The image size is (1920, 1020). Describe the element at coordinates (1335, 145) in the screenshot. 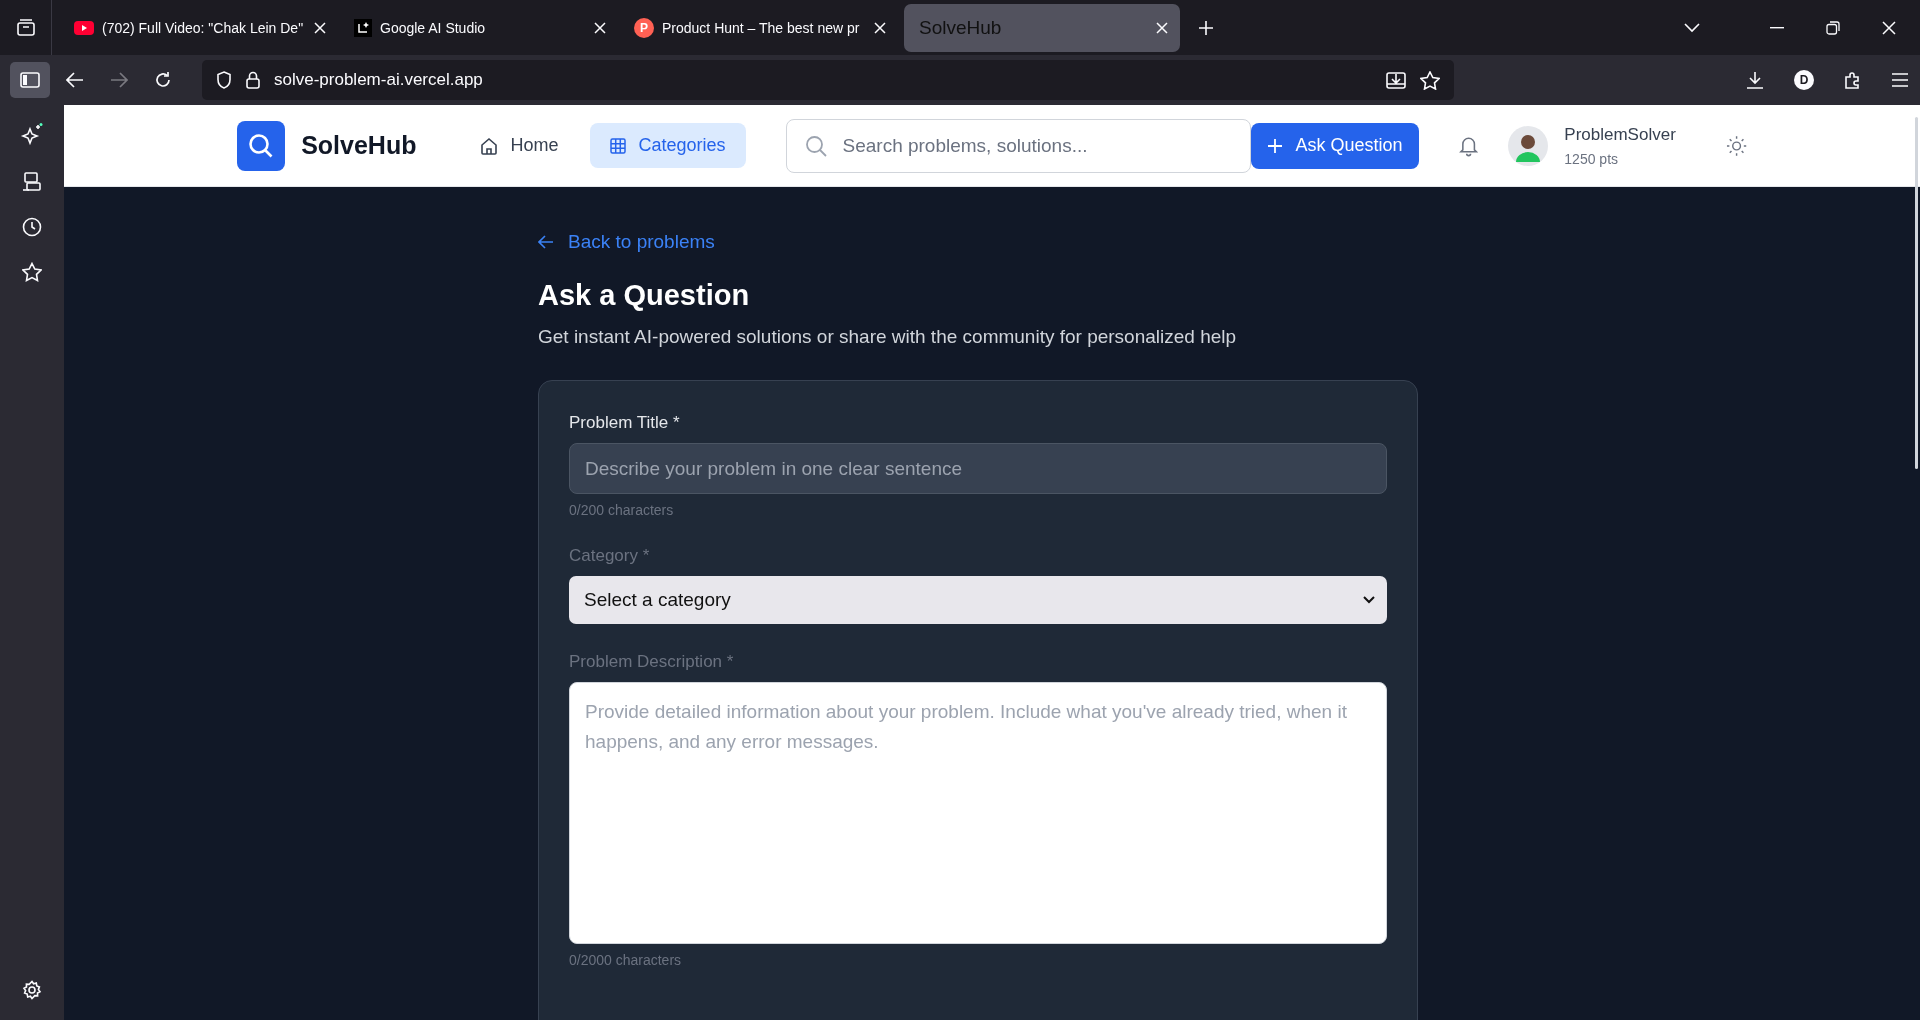

I see `ask-question-button: Ask Question` at that location.